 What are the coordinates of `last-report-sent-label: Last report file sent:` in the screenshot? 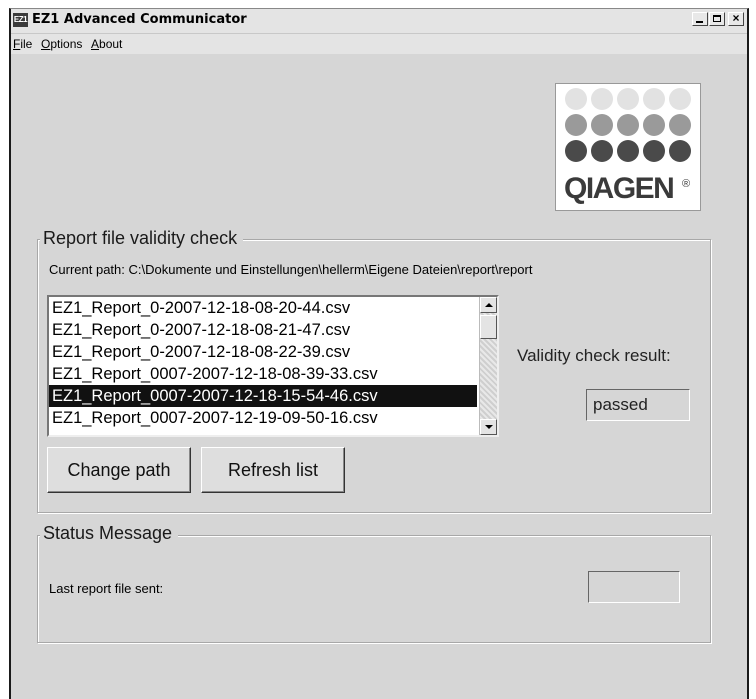 It's located at (106, 588).